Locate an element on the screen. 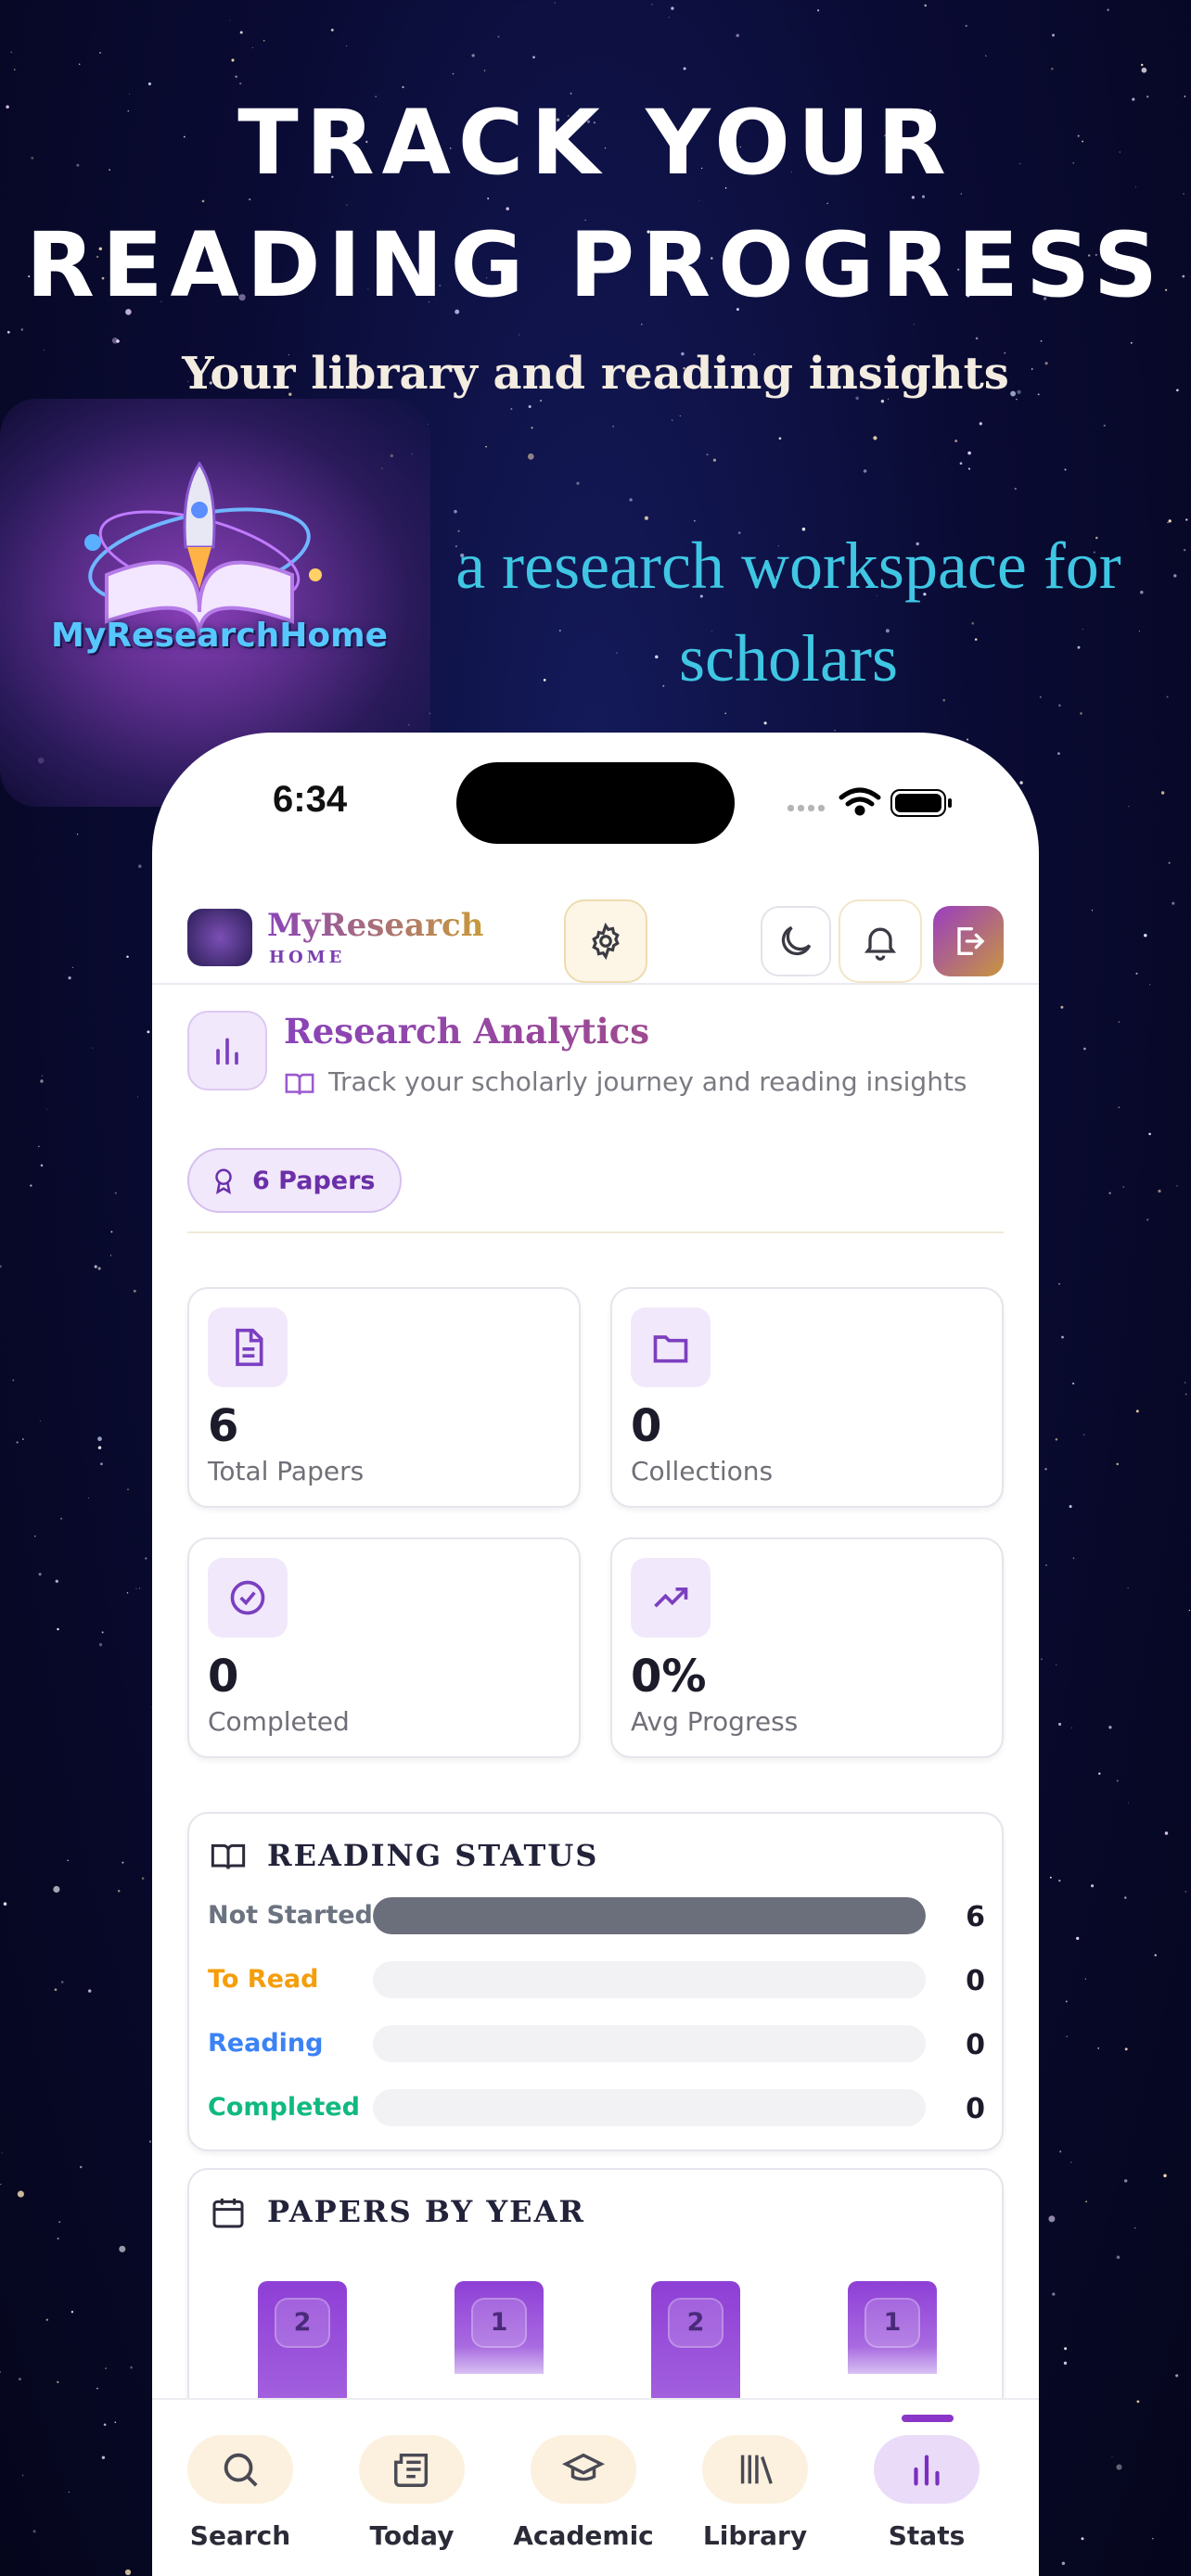 The image size is (1191, 2576). status-label: To Read is located at coordinates (263, 1980).